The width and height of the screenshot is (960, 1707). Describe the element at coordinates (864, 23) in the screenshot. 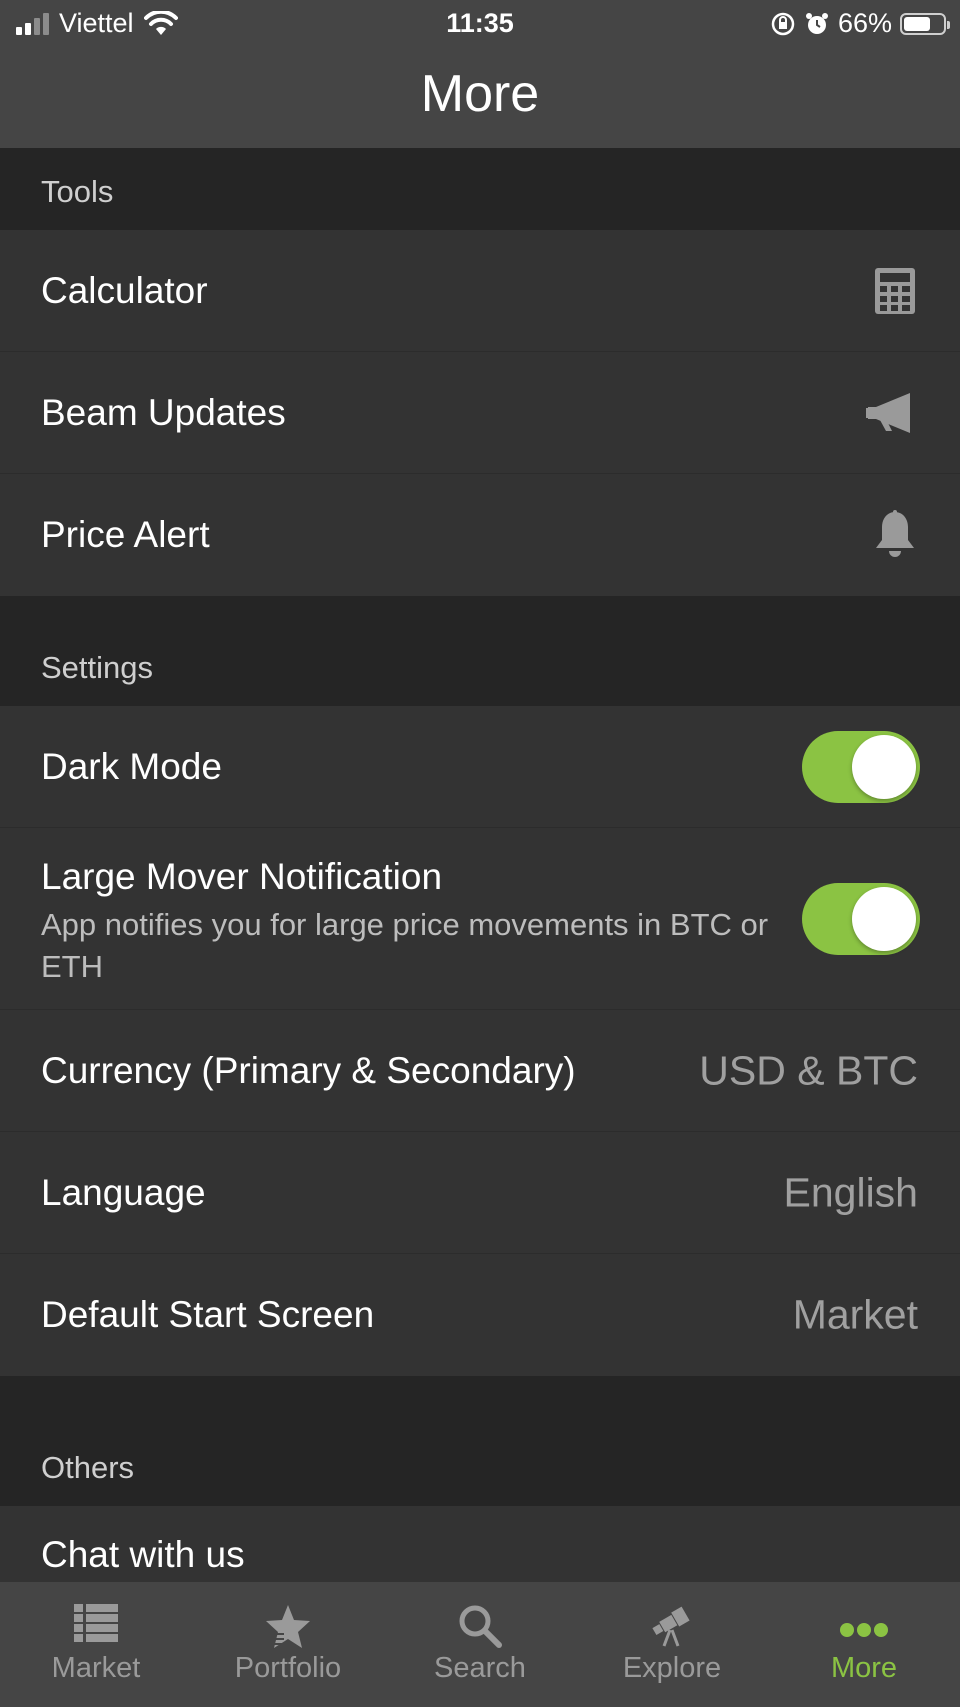

I see `battery-percent: 66%` at that location.